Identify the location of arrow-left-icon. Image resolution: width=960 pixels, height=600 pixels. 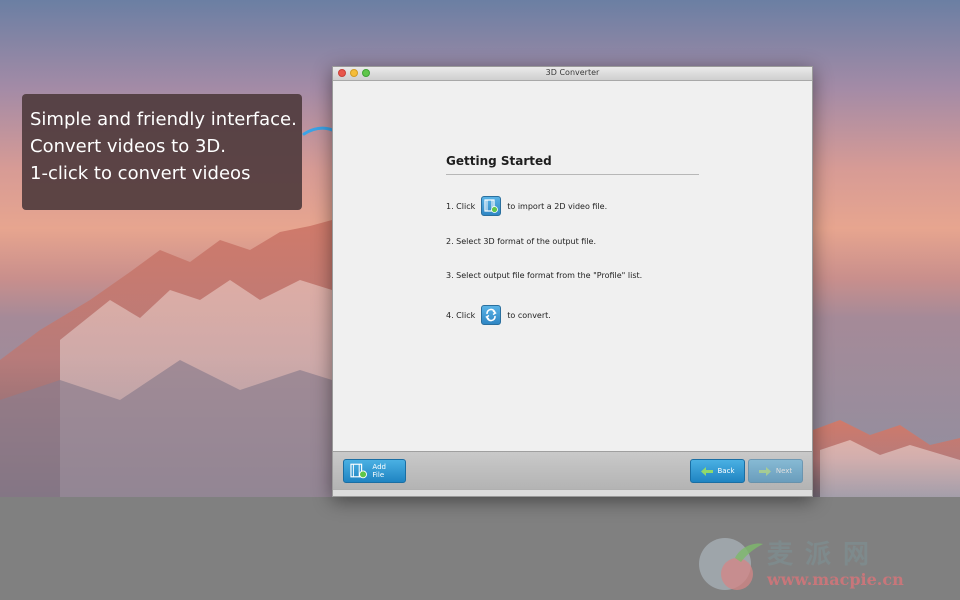
(706, 471).